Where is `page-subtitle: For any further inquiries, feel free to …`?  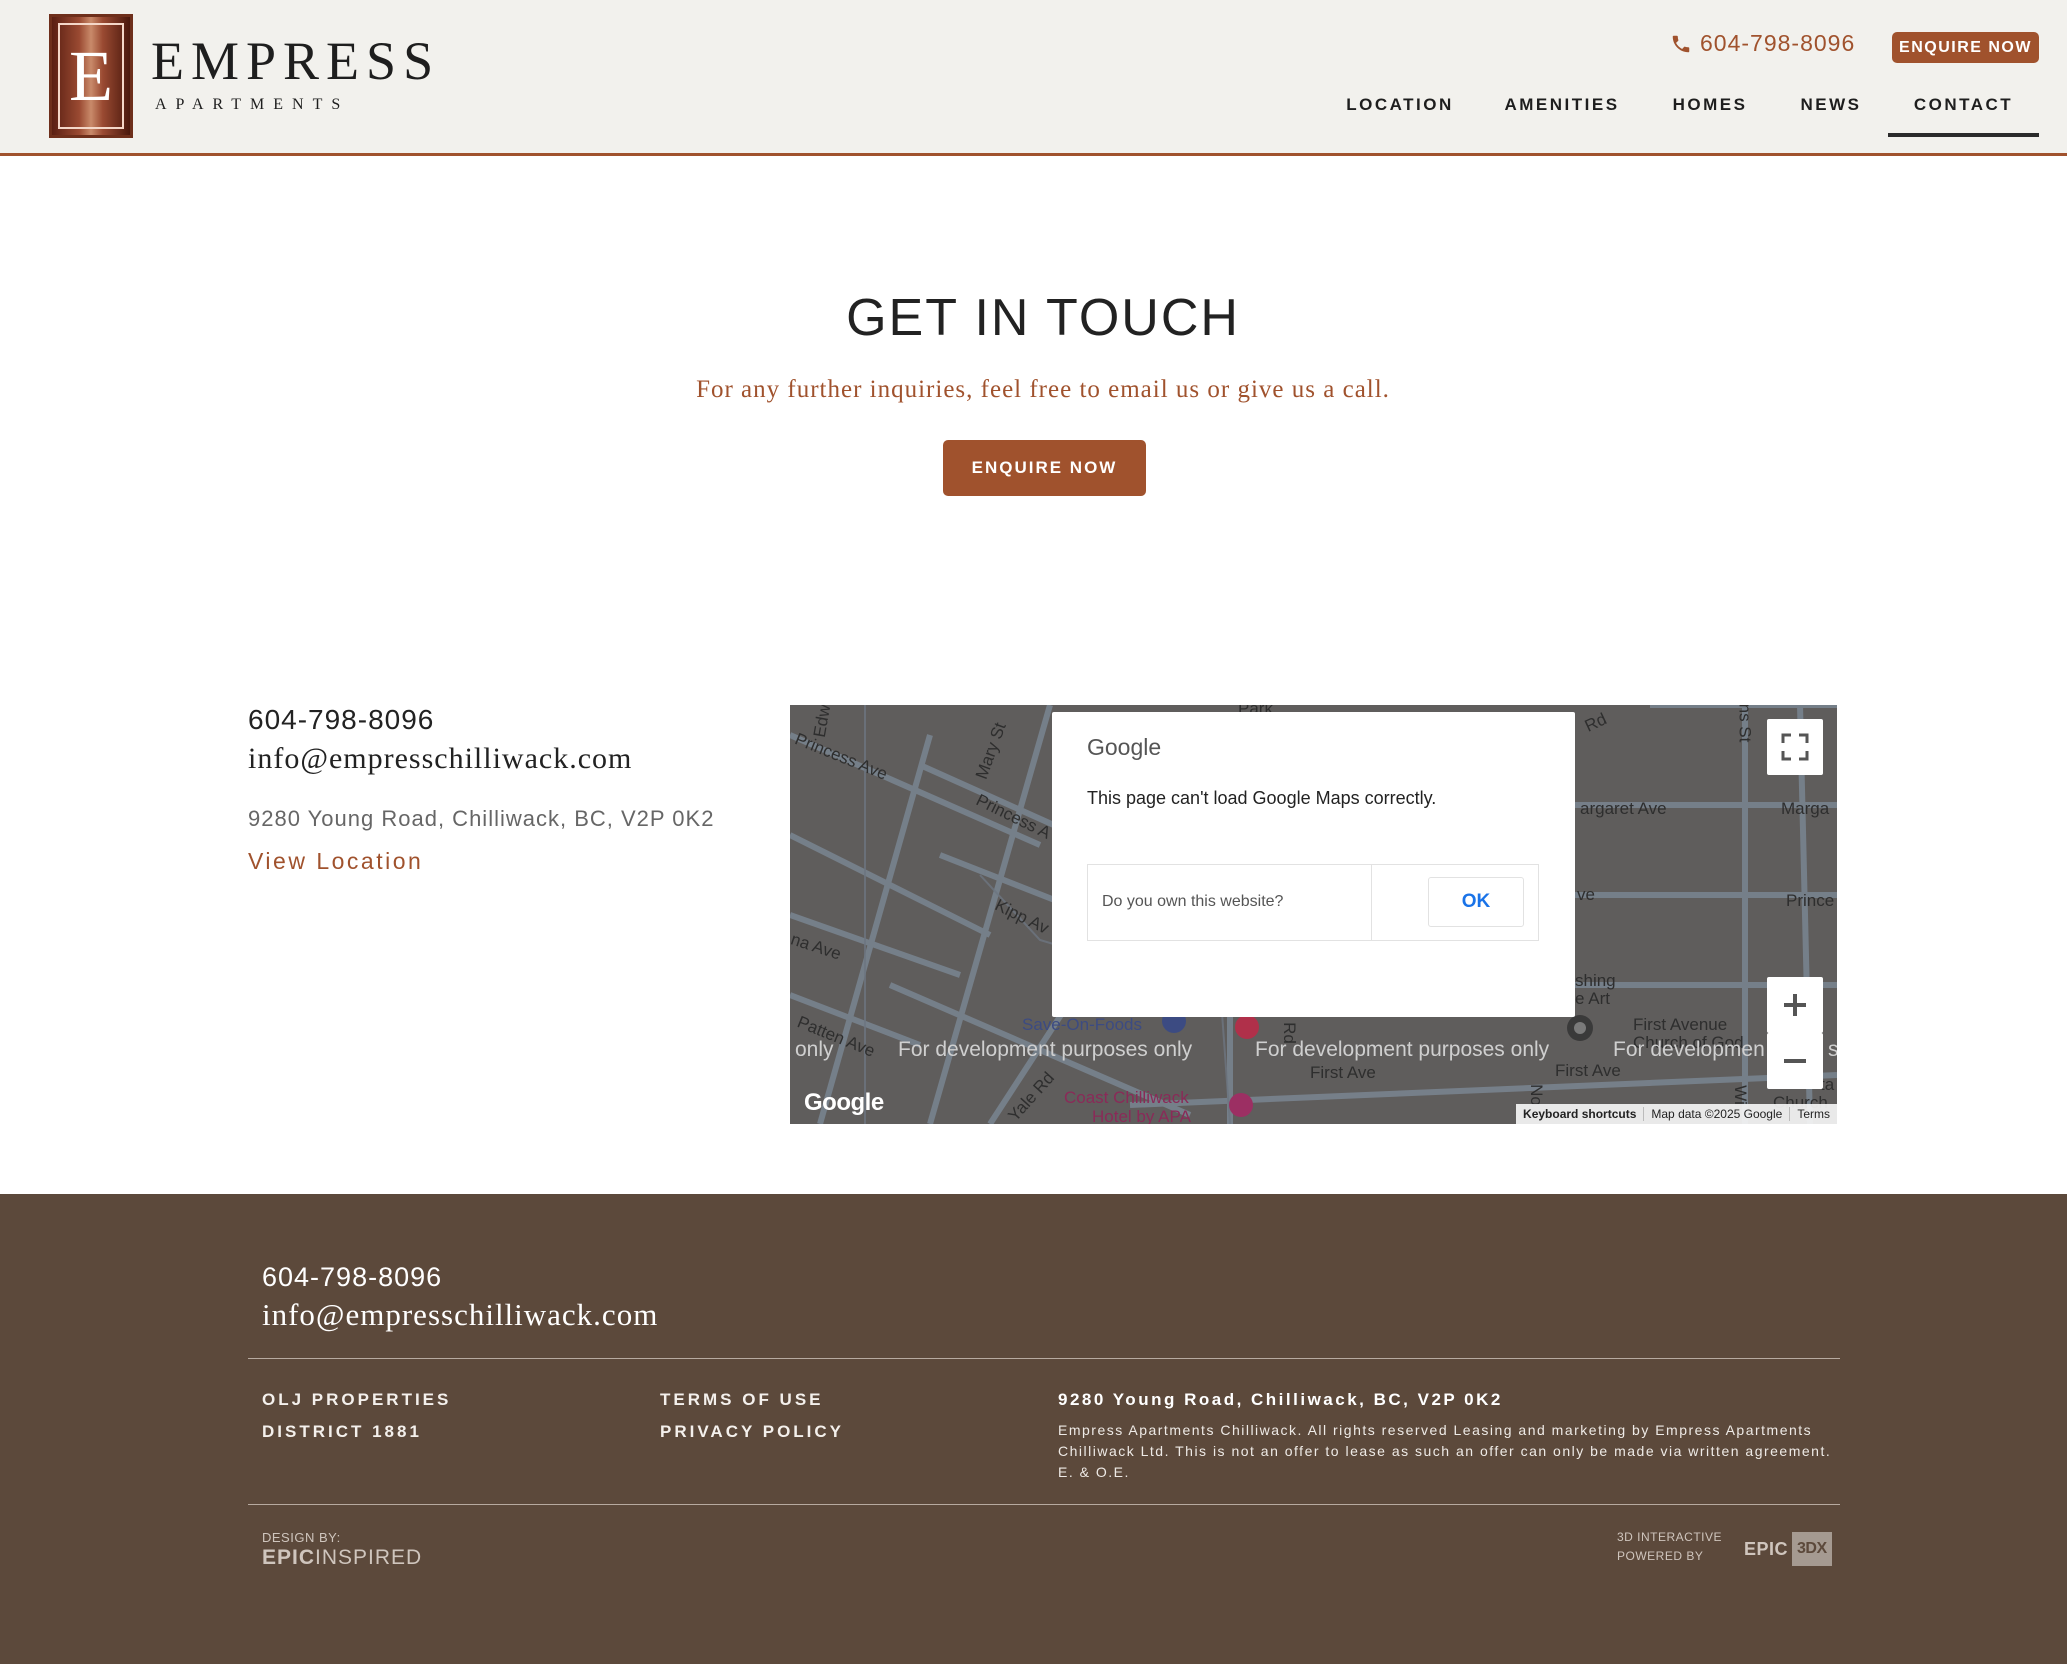 page-subtitle: For any further inquiries, feel free to … is located at coordinates (1043, 389).